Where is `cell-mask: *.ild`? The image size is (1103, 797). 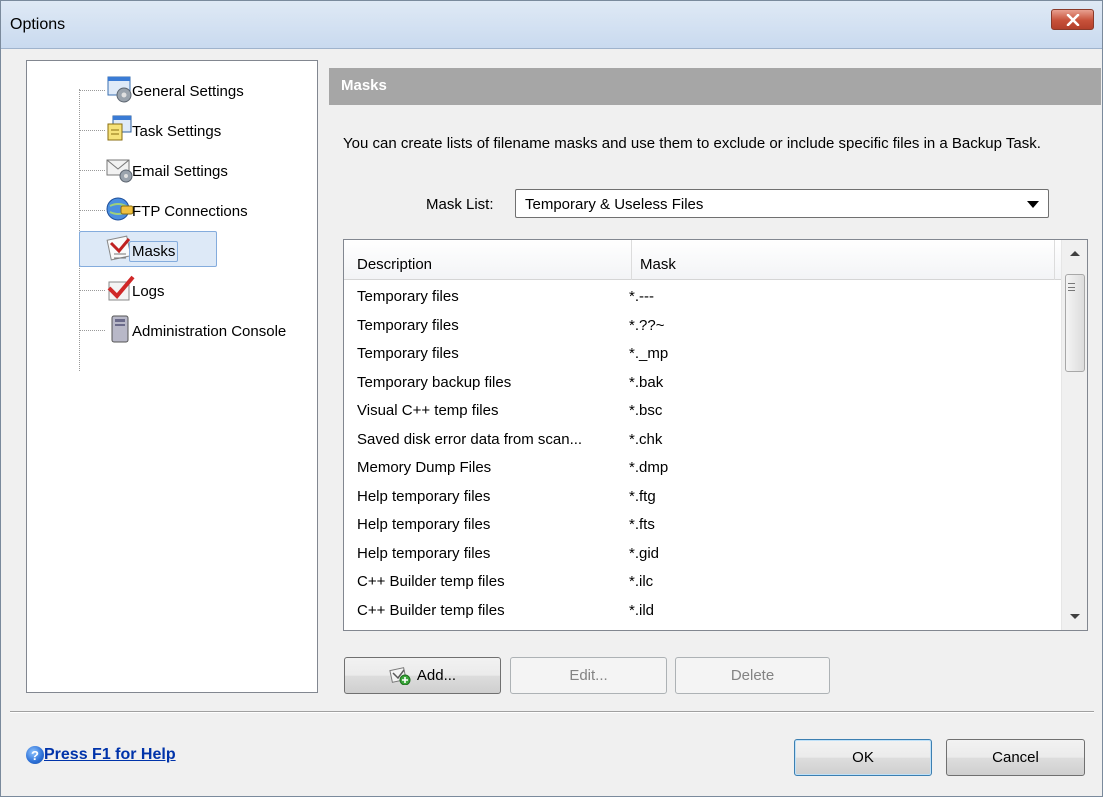
cell-mask: *.ild is located at coordinates (642, 610).